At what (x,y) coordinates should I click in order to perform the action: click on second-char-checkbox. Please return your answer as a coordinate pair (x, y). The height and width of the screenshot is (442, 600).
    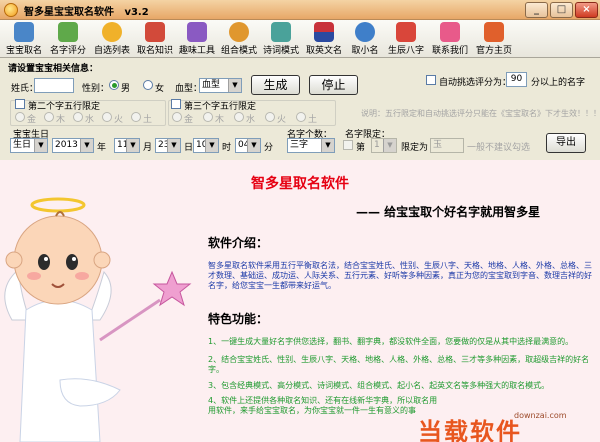
    Looking at the image, I should click on (20, 104).